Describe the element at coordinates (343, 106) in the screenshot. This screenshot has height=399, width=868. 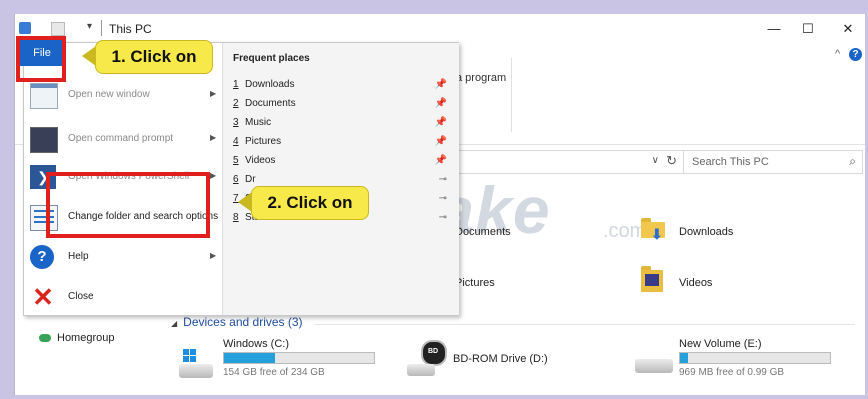
I see `frequent-place-documents: 2 Documents 📌` at that location.